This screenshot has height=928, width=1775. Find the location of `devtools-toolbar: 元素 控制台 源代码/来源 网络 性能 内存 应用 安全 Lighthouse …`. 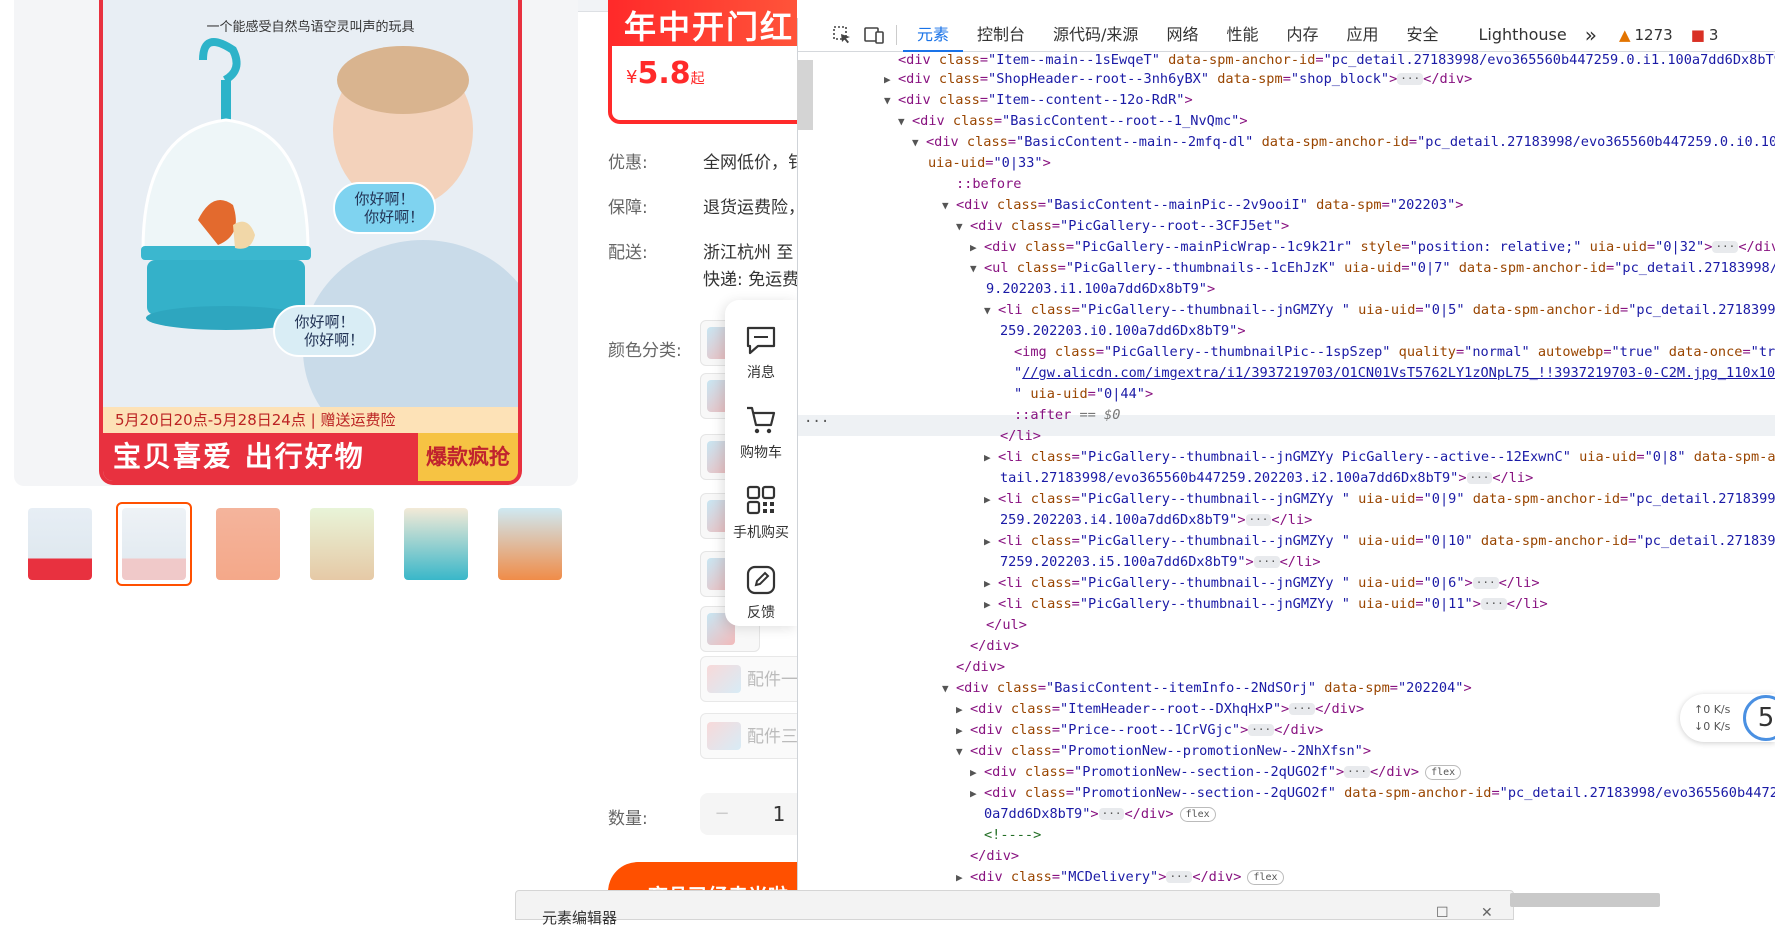

devtools-toolbar: 元素 控制台 源代码/来源 网络 性能 内存 应用 安全 Lighthouse … is located at coordinates (1286, 35).